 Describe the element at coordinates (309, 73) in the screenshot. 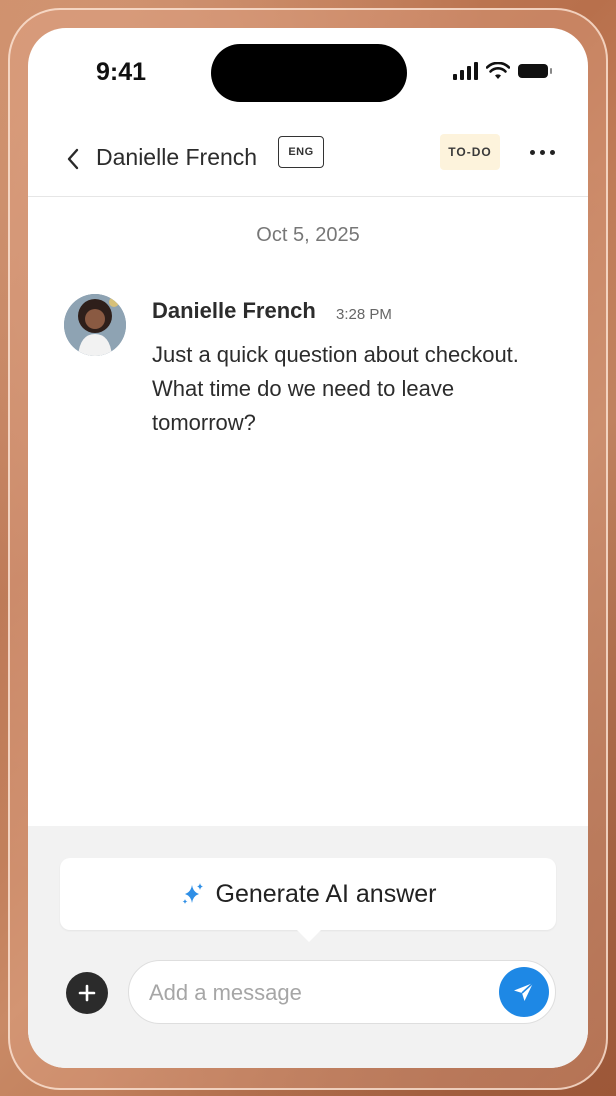

I see `dynamic-island` at that location.